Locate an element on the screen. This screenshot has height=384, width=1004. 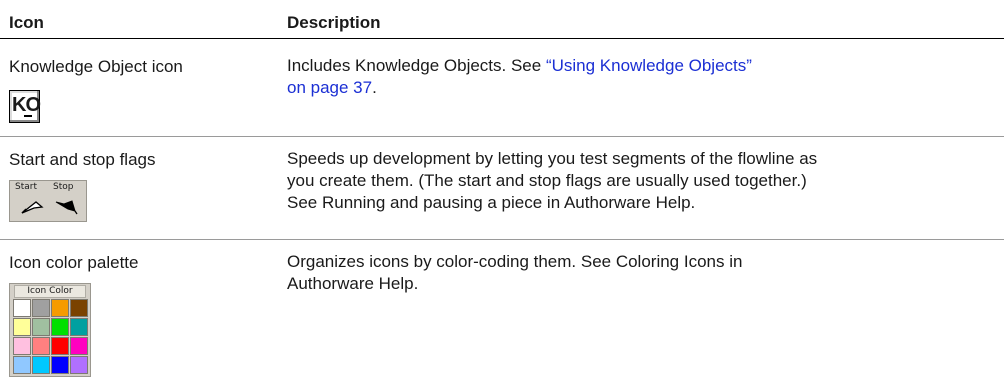
palette-grid is located at coordinates (51, 336).